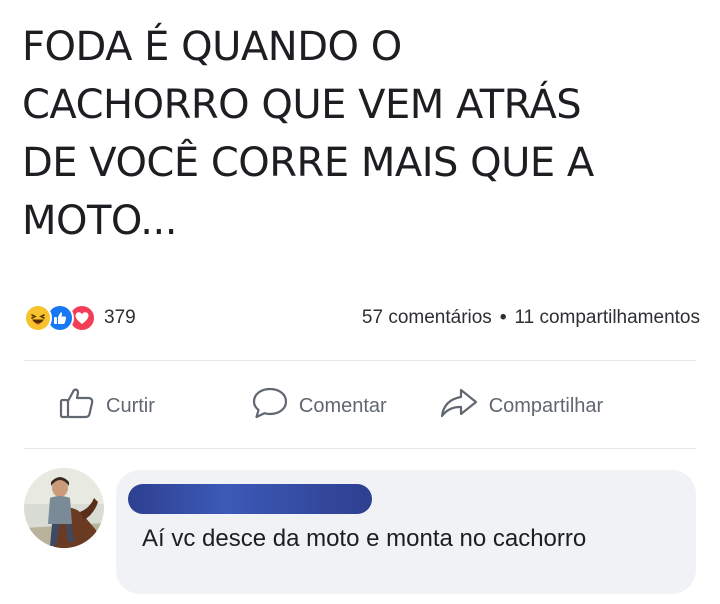 This screenshot has height=604, width=720. I want to click on share-arrow-icon, so click(464, 406).